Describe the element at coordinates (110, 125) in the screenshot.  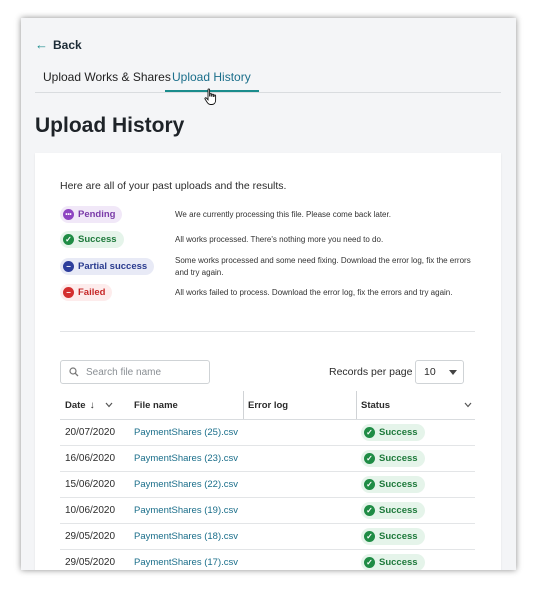
I see `page-title: Upload History` at that location.